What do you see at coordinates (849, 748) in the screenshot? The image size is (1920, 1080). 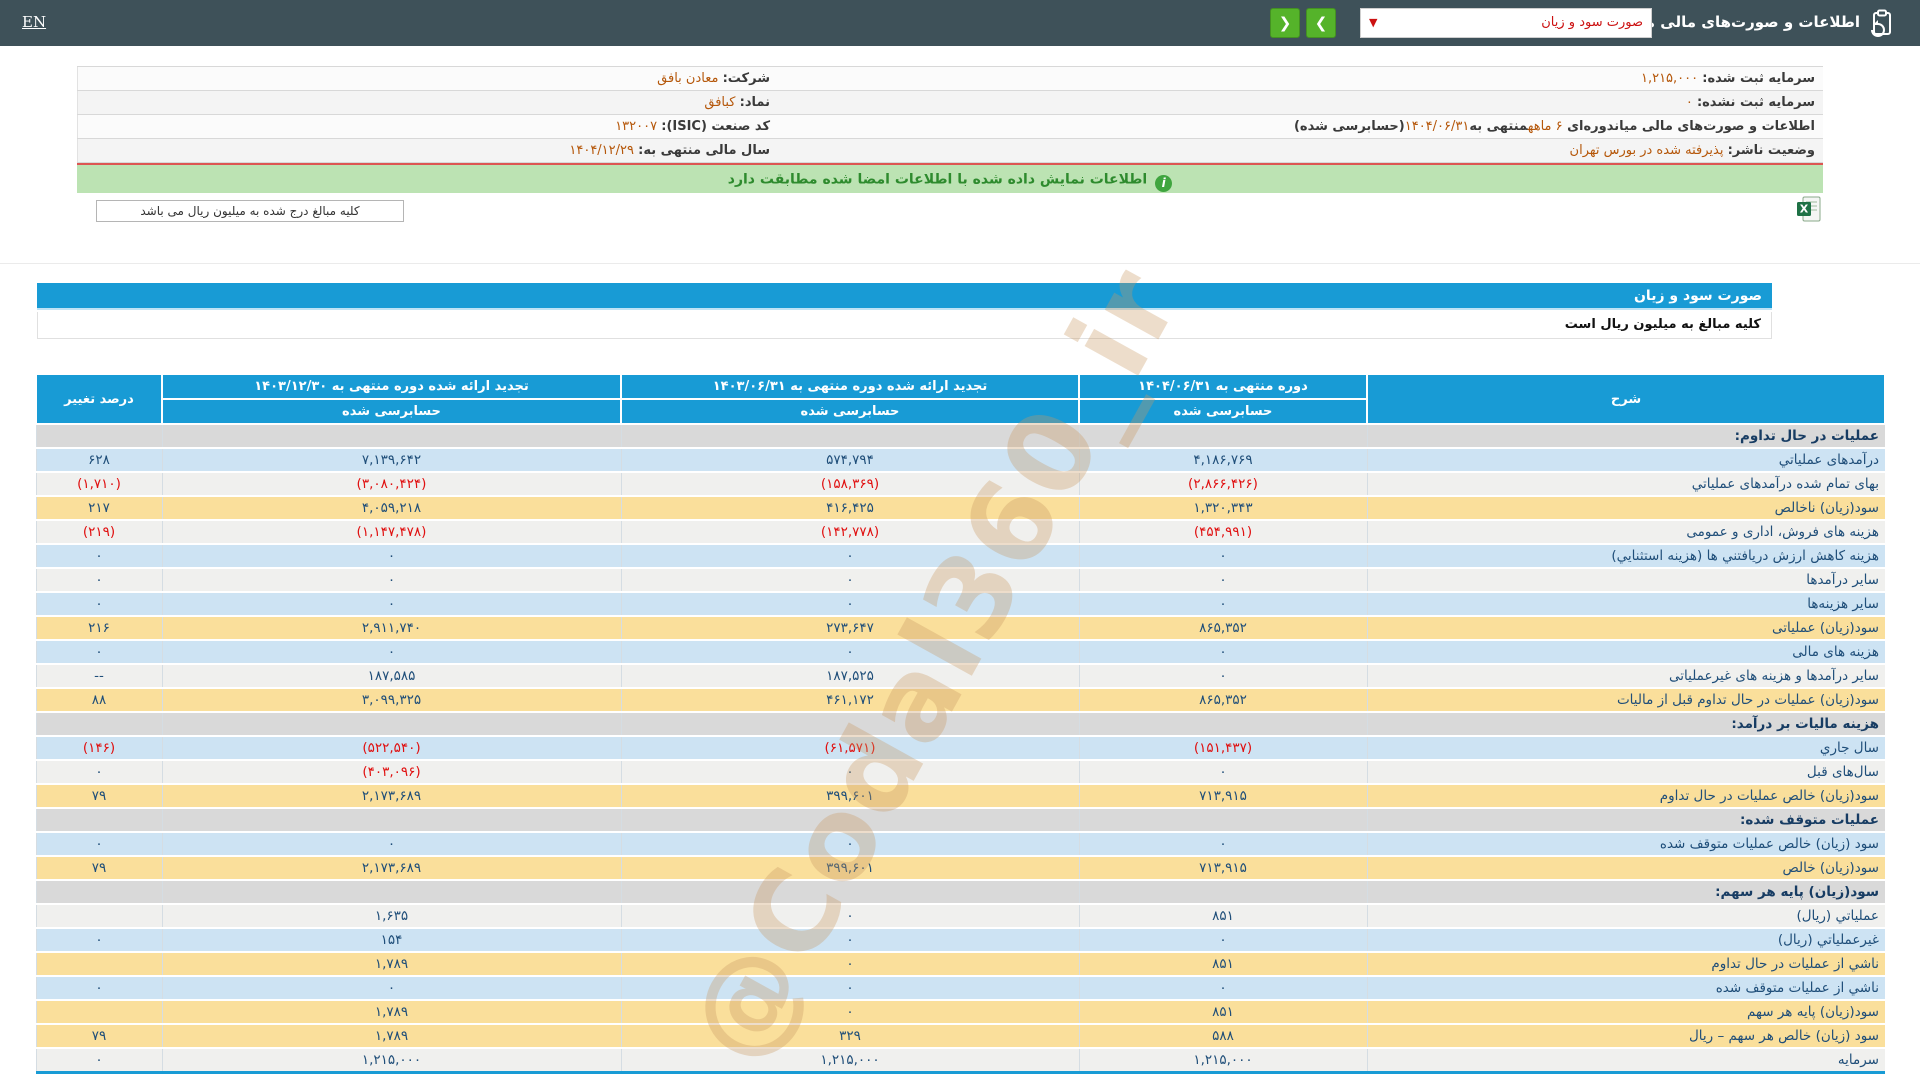 I see `row-value: (۶۱,۵۷۱)` at bounding box center [849, 748].